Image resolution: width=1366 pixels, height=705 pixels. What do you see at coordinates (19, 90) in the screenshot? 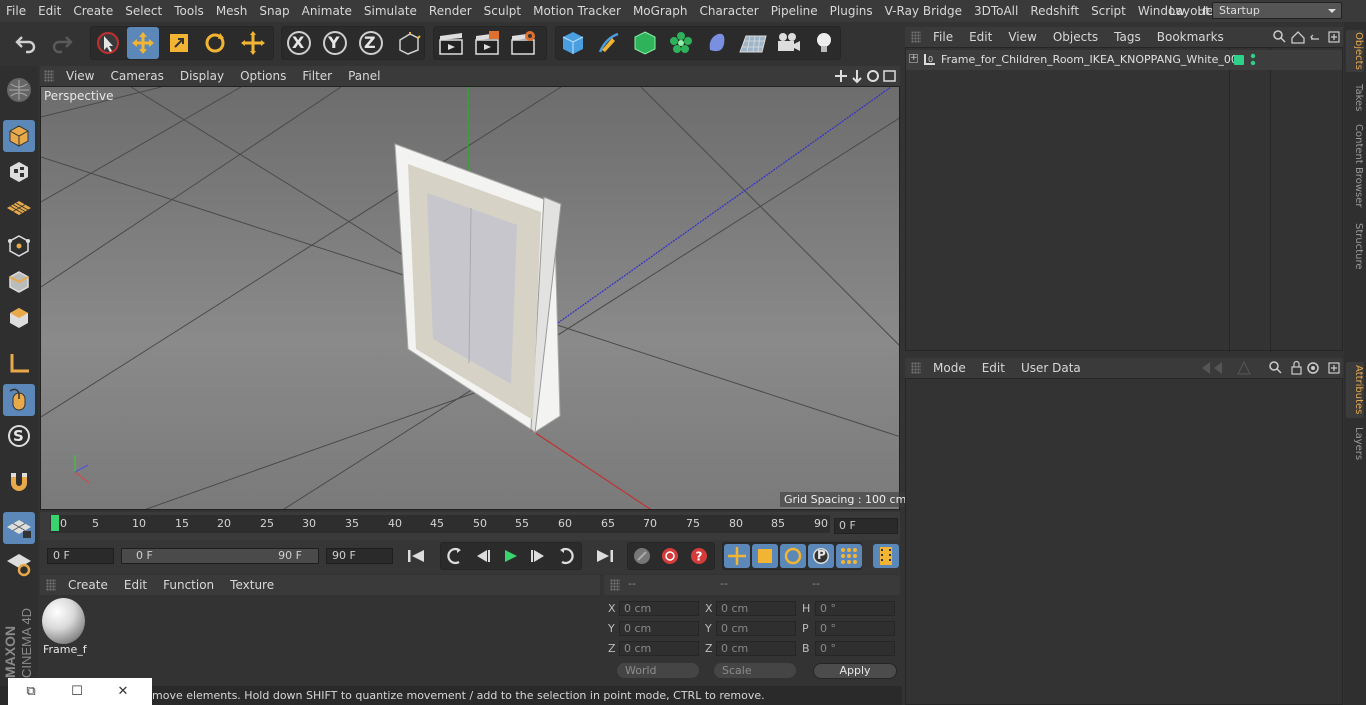
I see `make-editable-button` at bounding box center [19, 90].